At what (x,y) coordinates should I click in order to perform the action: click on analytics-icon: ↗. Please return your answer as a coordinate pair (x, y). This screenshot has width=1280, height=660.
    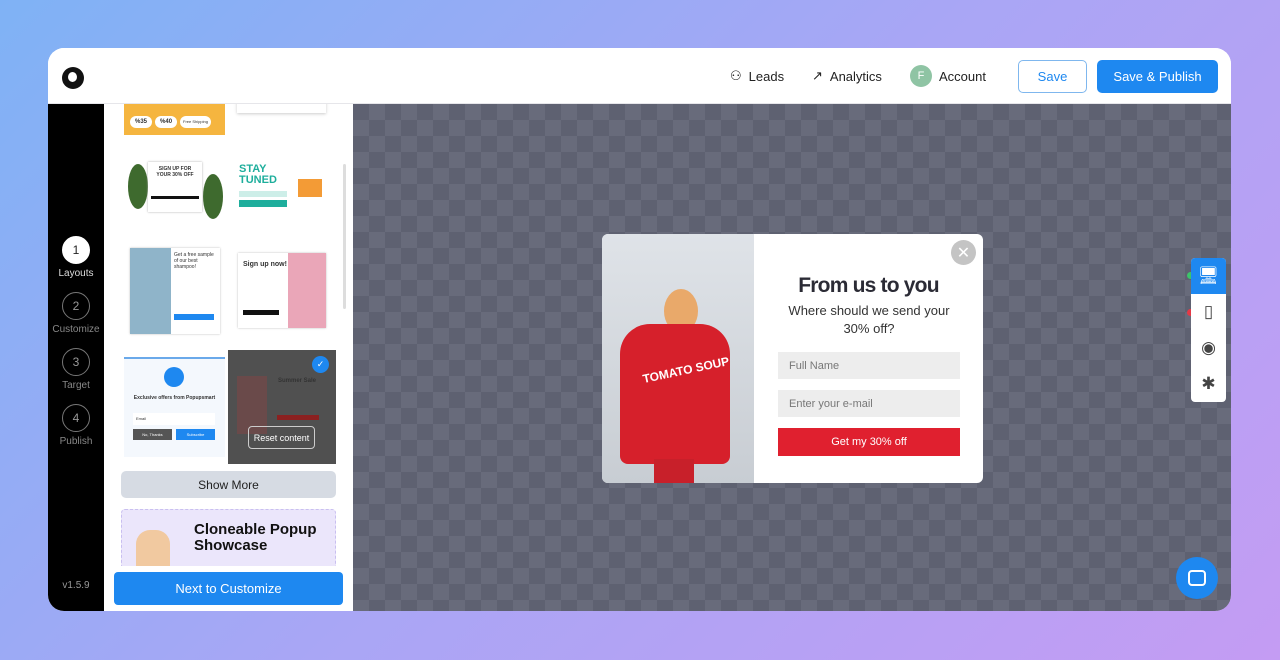
    Looking at the image, I should click on (817, 75).